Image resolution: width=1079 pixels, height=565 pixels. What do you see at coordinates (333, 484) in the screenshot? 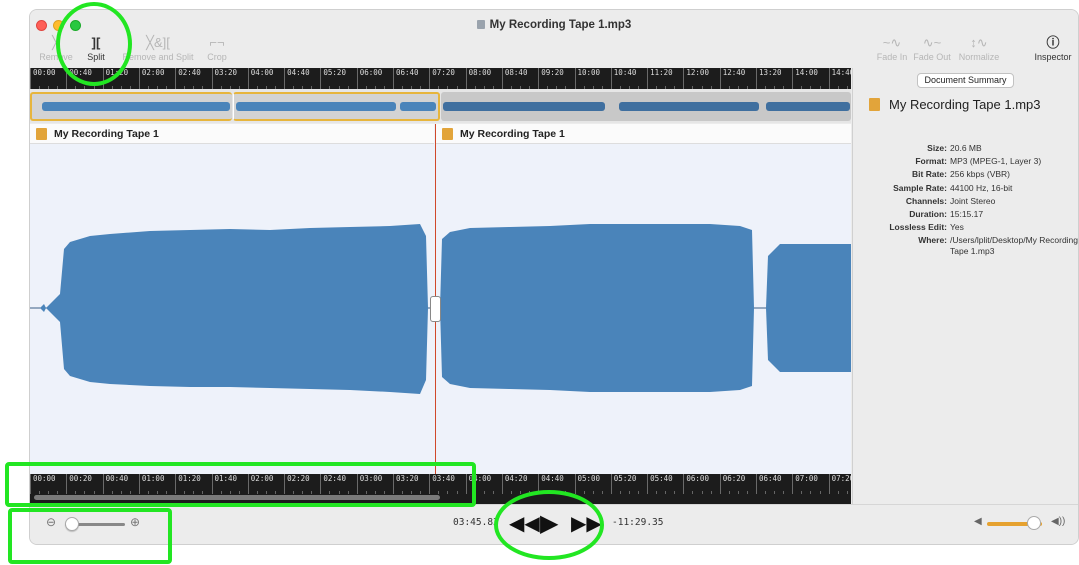
I see `time-tick-label: 02:40` at bounding box center [333, 484].